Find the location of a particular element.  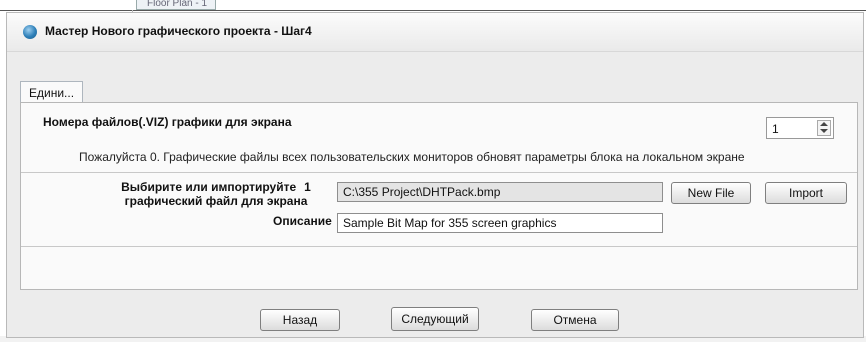

select-file-label-line1: Выбирите или импортируйте is located at coordinates (209, 187).